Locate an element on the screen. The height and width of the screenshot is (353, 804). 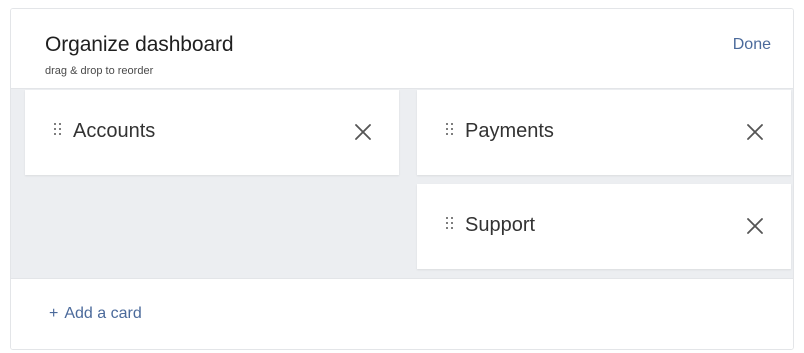
card-label: Support is located at coordinates (500, 225).